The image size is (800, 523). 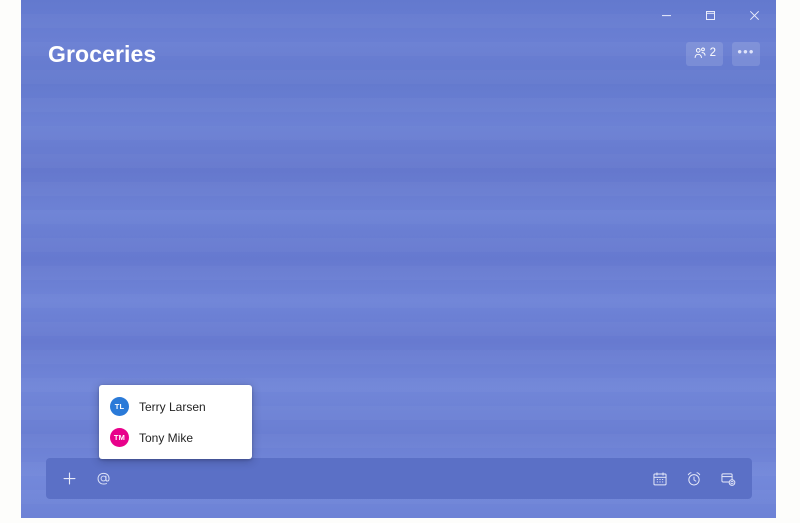 I want to click on close-button, so click(x=754, y=15).